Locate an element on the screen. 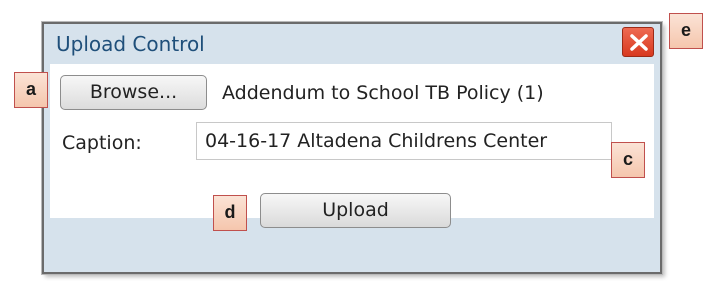 This screenshot has height=281, width=708. dialog-titlebar: Upload Control is located at coordinates (352, 44).